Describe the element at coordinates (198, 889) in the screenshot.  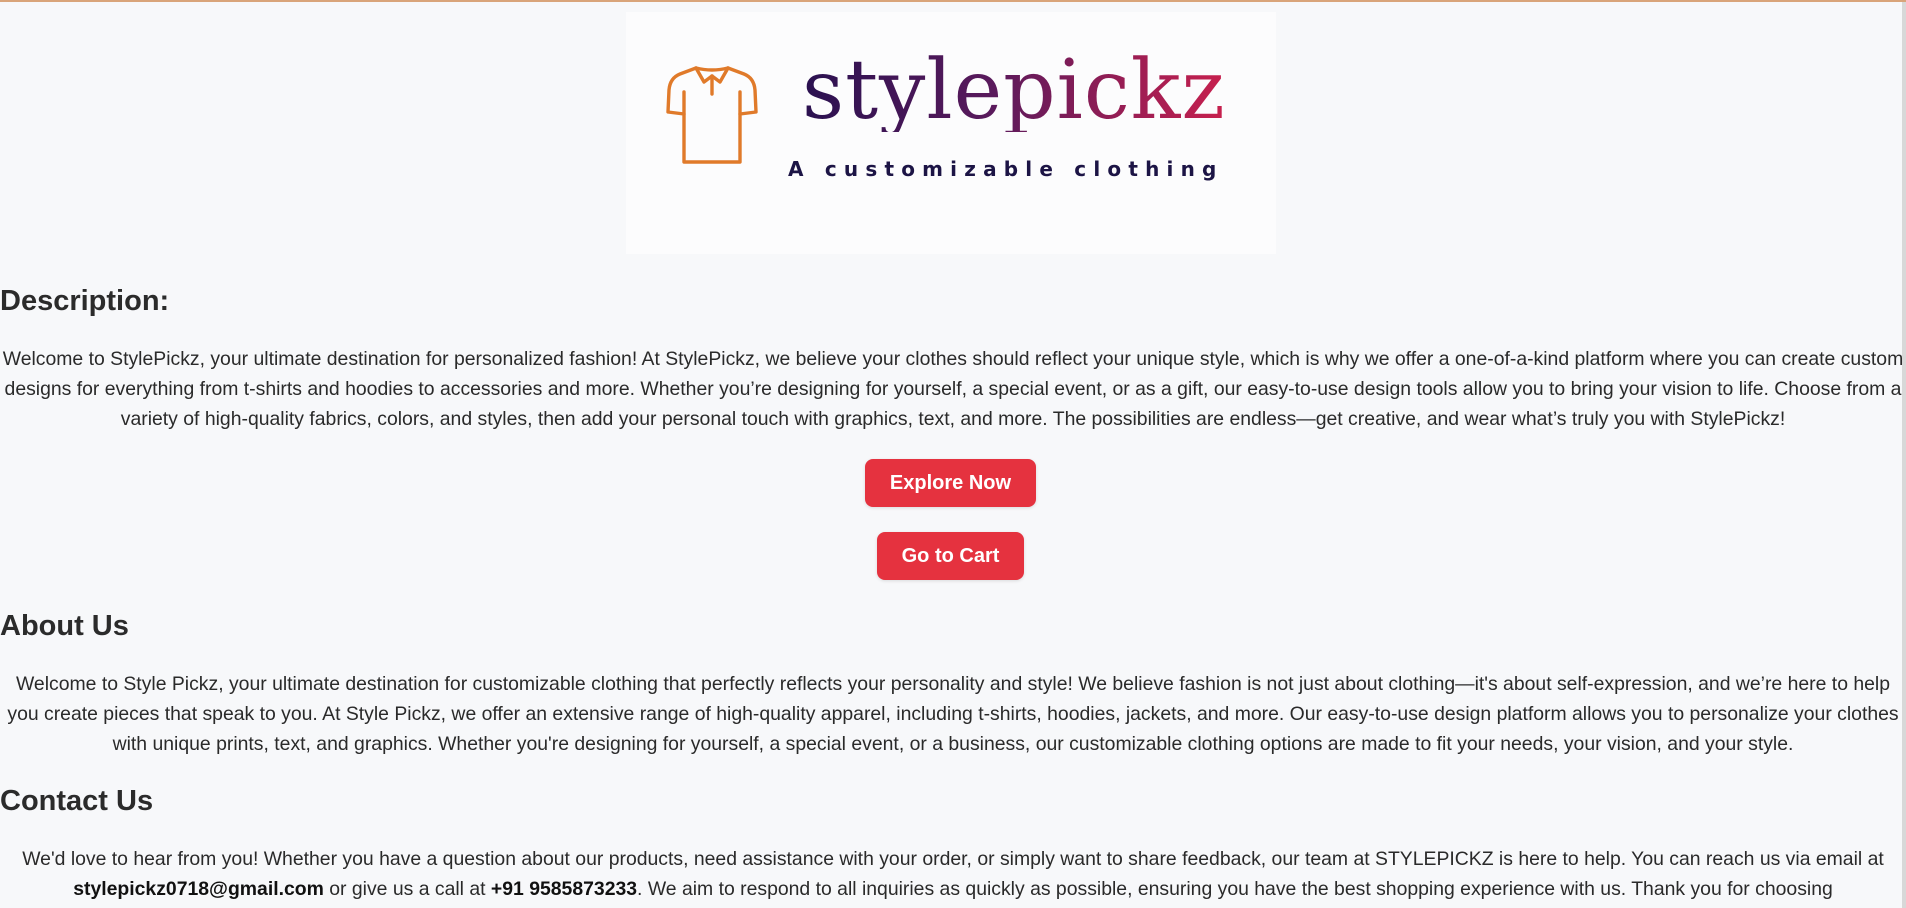
I see `contact-email: stylepickz0718@gmail.com` at that location.